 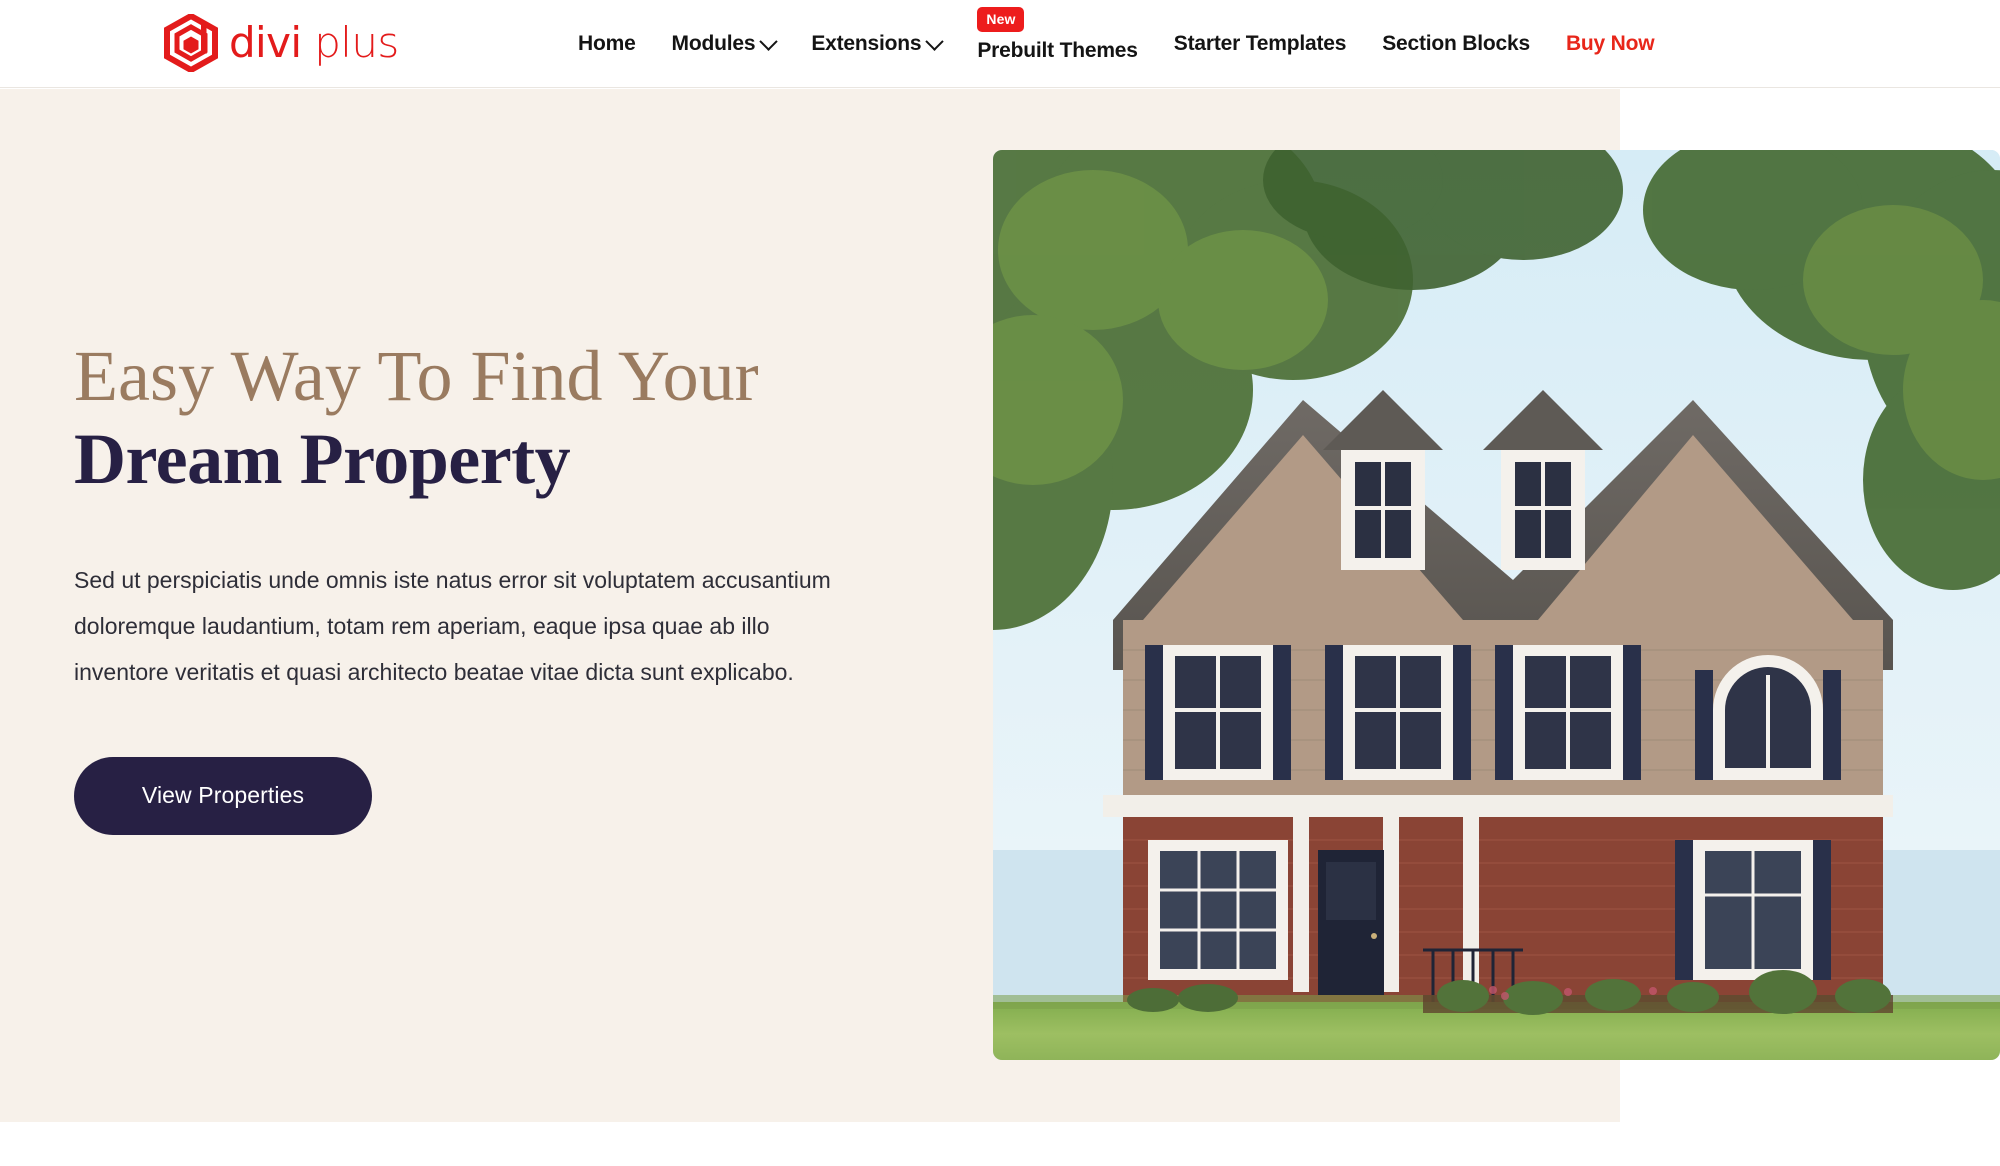 What do you see at coordinates (322, 458) in the screenshot?
I see `hero-heading-line-2: Dream Property` at bounding box center [322, 458].